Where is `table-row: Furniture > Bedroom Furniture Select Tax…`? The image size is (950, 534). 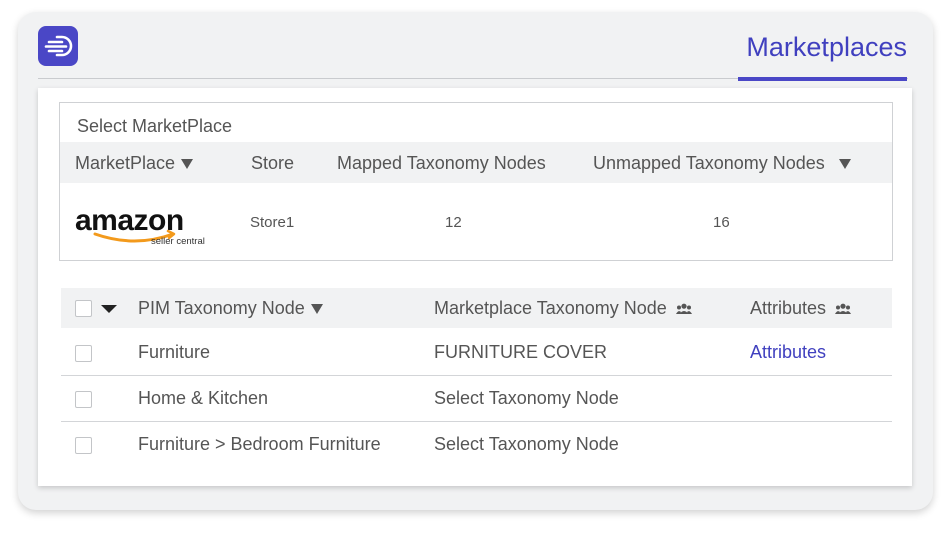
table-row: Furniture > Bedroom Furniture Select Tax… is located at coordinates (476, 444).